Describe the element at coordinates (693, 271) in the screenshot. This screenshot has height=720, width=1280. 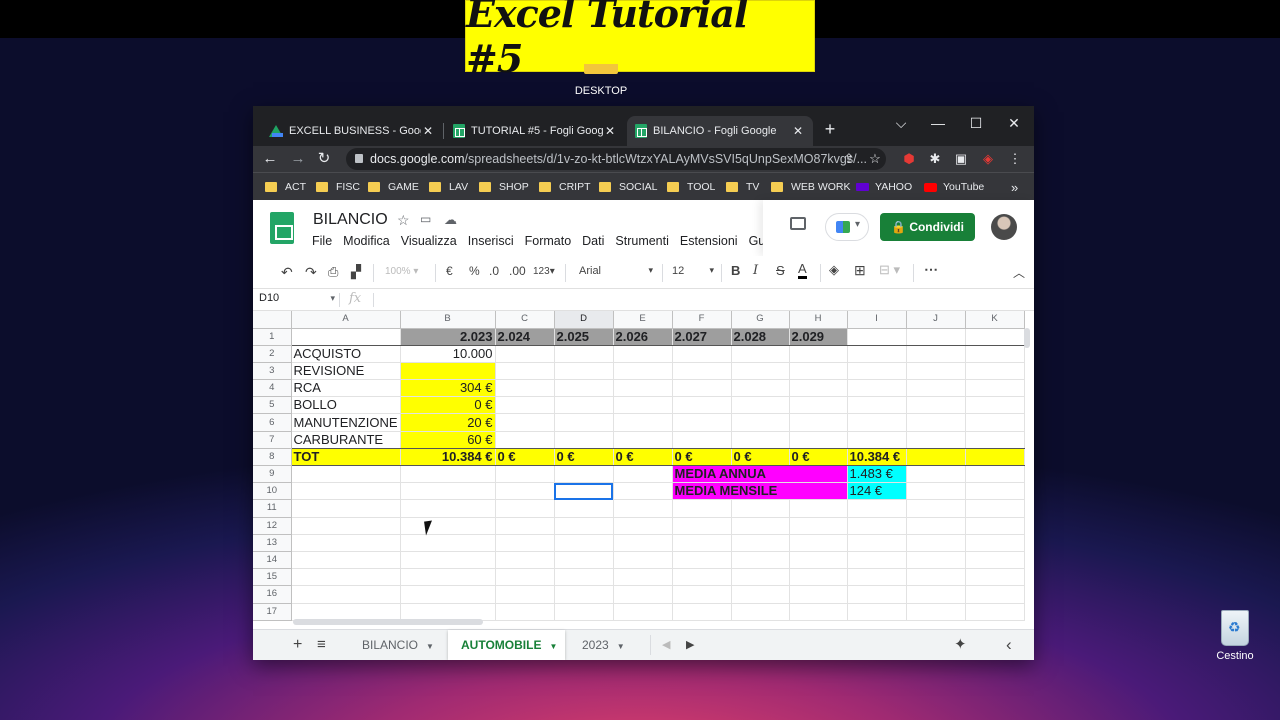
I see `font-size-select: 12 ▾` at that location.